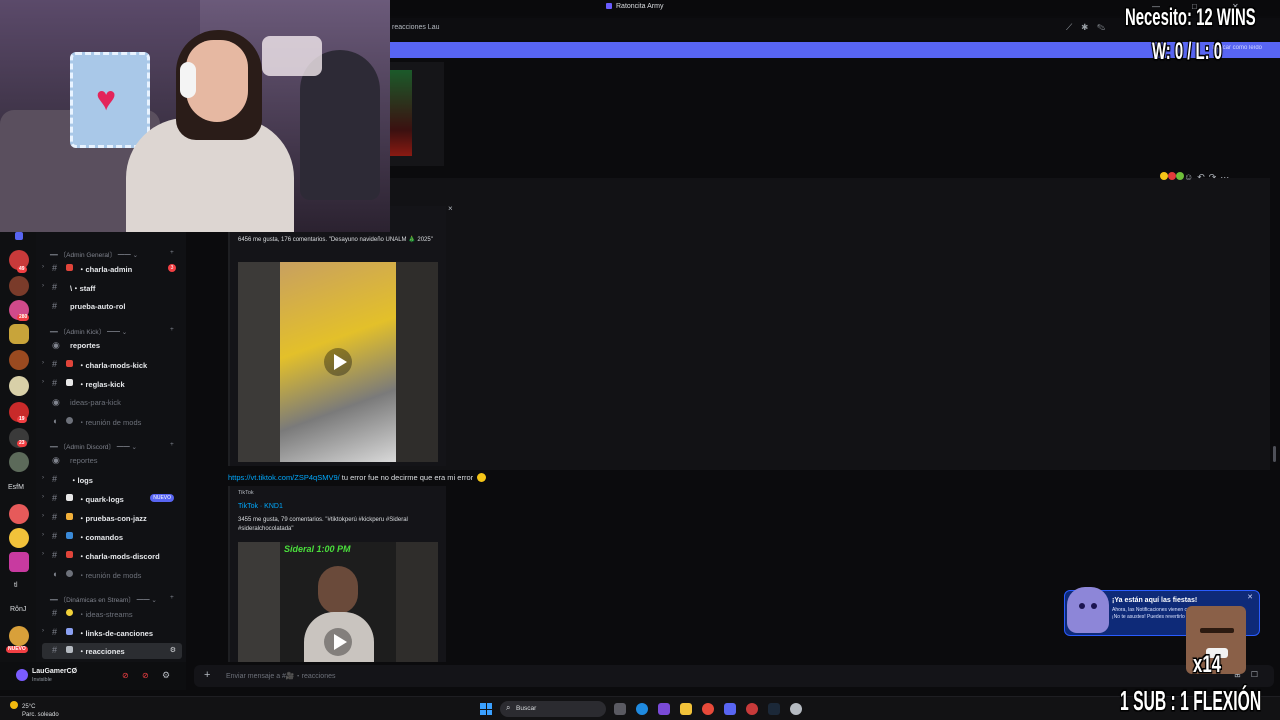  What do you see at coordinates (112, 480) in the screenshot?
I see `channel-logs: › # ・logs` at bounding box center [112, 480].